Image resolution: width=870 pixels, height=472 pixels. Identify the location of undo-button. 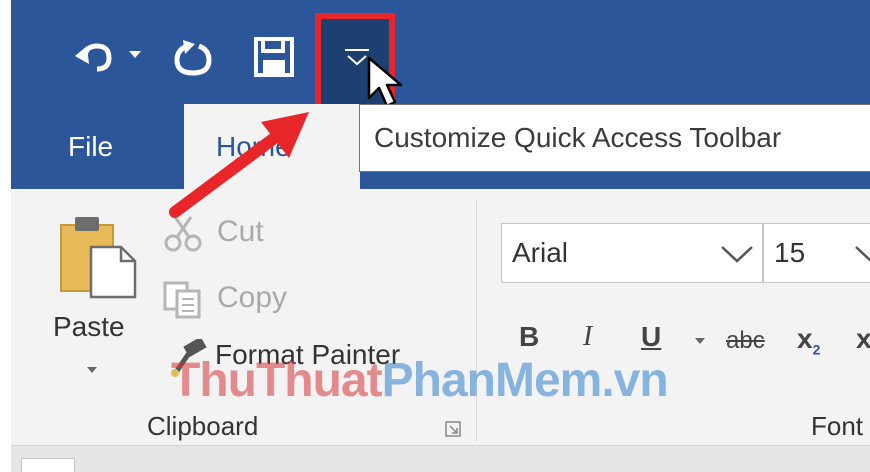
(95, 56).